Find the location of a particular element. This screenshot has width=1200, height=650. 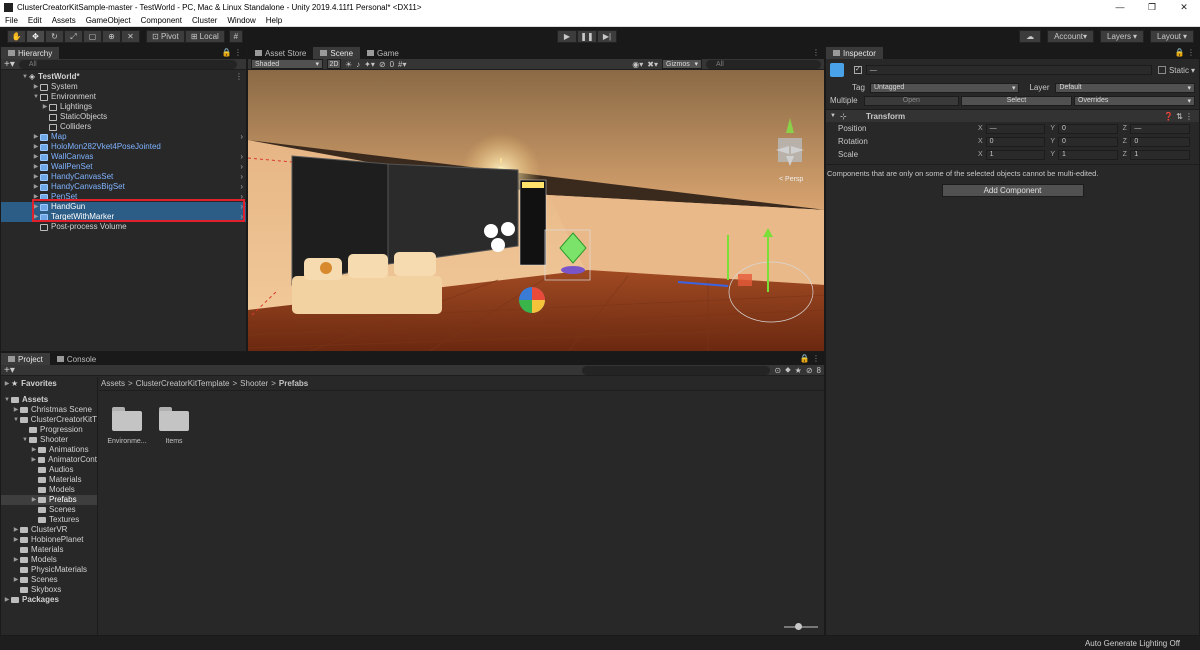

hierarchy-row-handycanvasbigset: ▶ HandyCanvasBigSet › is located at coordinates (123, 187).